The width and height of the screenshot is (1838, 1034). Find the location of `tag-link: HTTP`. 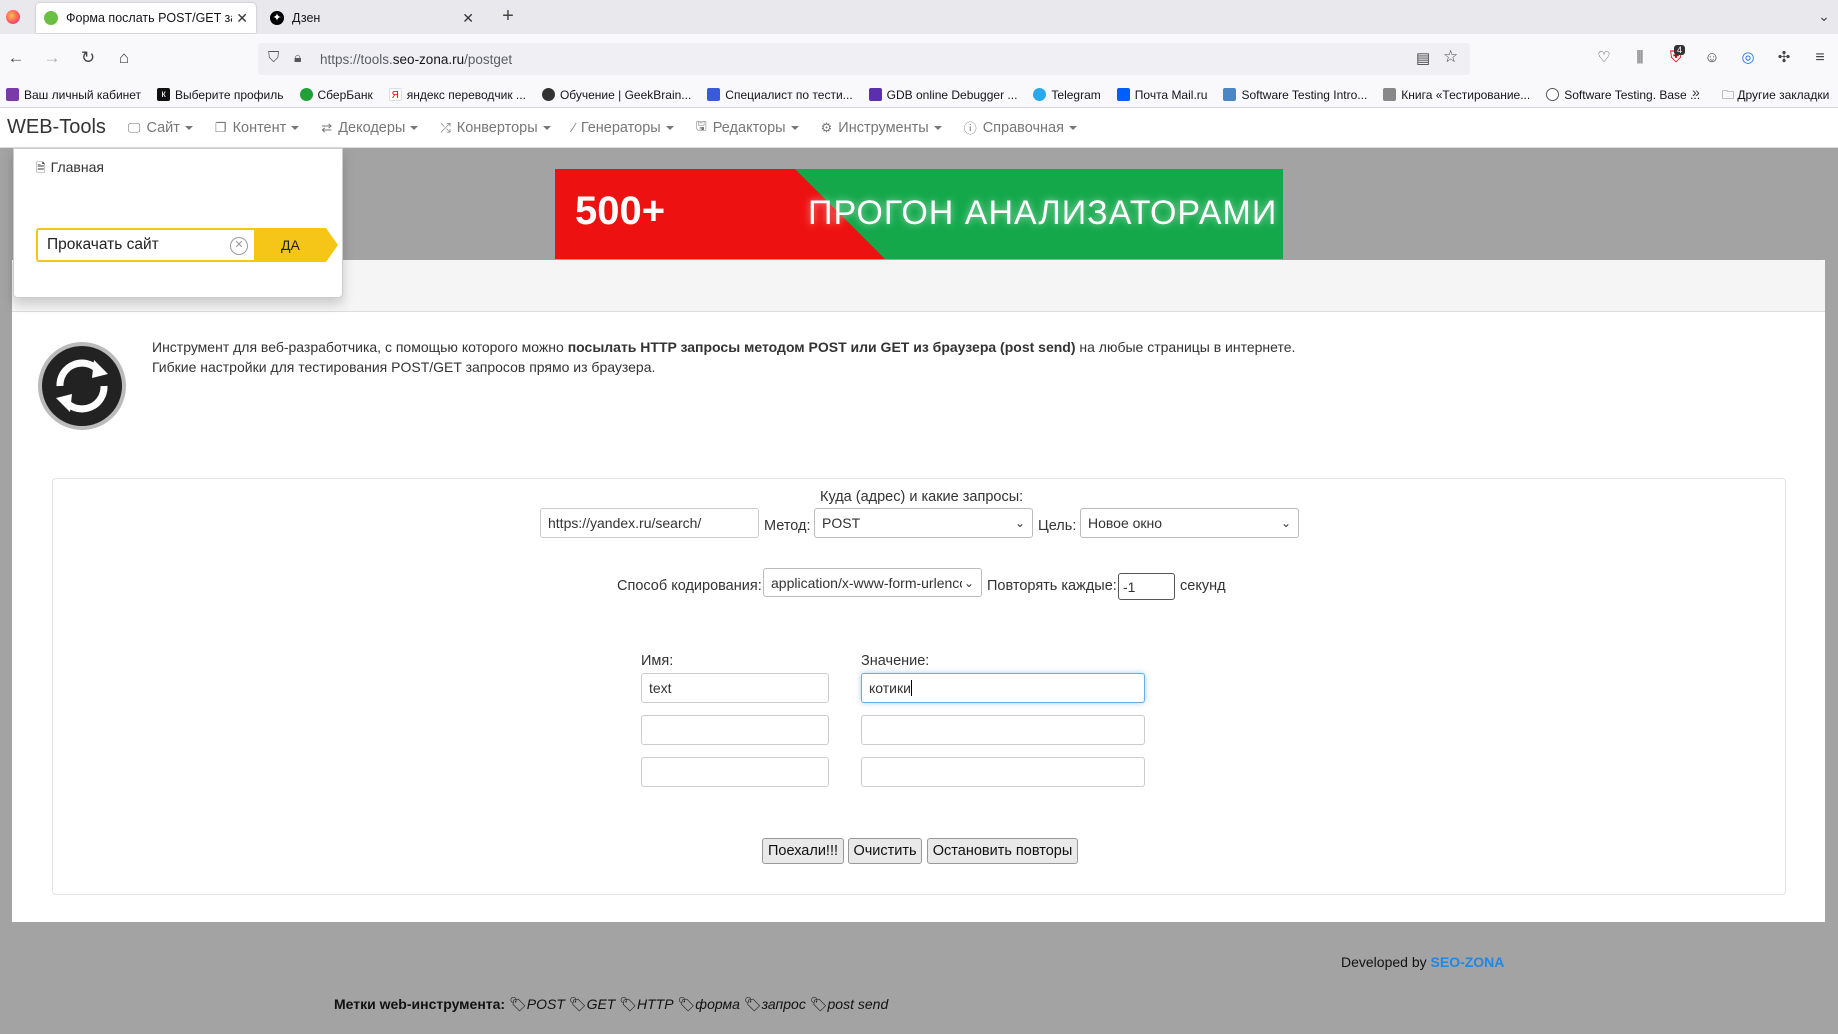

tag-link: HTTP is located at coordinates (655, 1004).